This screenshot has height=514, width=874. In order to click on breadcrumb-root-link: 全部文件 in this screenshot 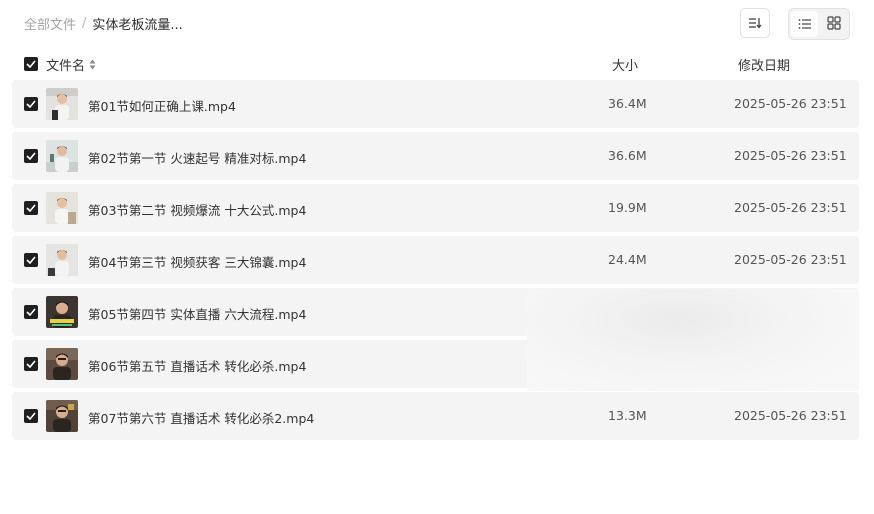, I will do `click(50, 23)`.